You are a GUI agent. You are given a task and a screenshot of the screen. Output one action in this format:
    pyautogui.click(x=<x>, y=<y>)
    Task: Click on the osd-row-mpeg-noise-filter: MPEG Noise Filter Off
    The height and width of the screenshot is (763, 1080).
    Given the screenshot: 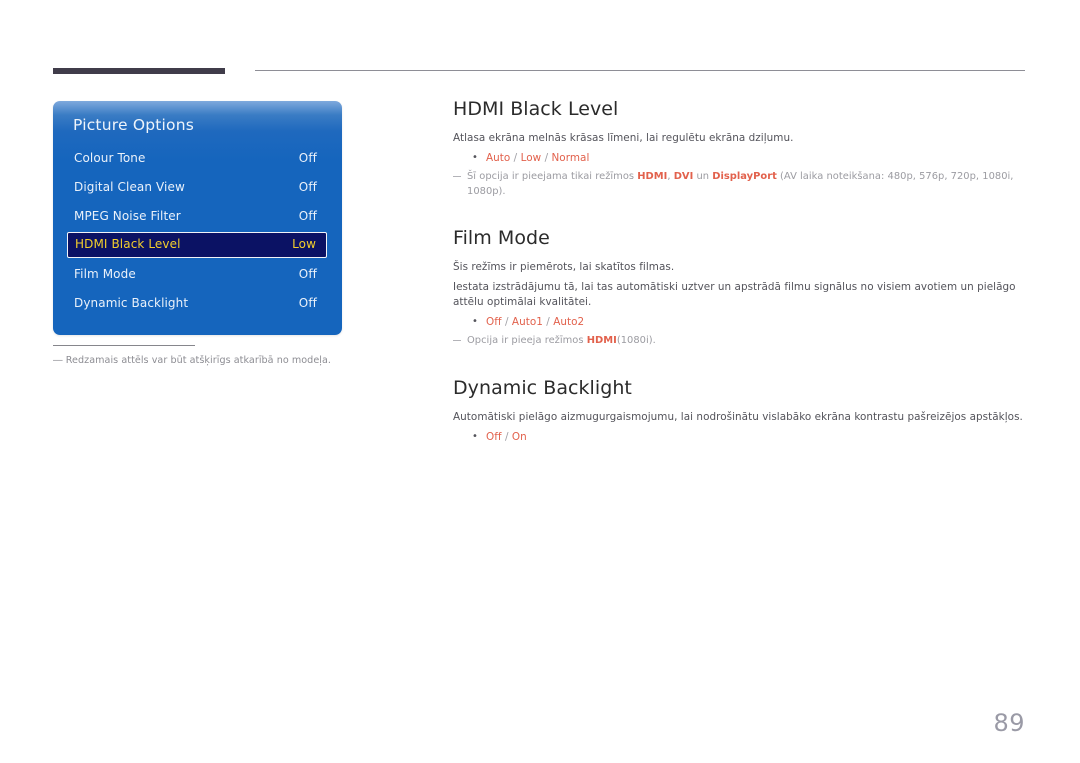 What is the action you would take?
    pyautogui.click(x=197, y=216)
    